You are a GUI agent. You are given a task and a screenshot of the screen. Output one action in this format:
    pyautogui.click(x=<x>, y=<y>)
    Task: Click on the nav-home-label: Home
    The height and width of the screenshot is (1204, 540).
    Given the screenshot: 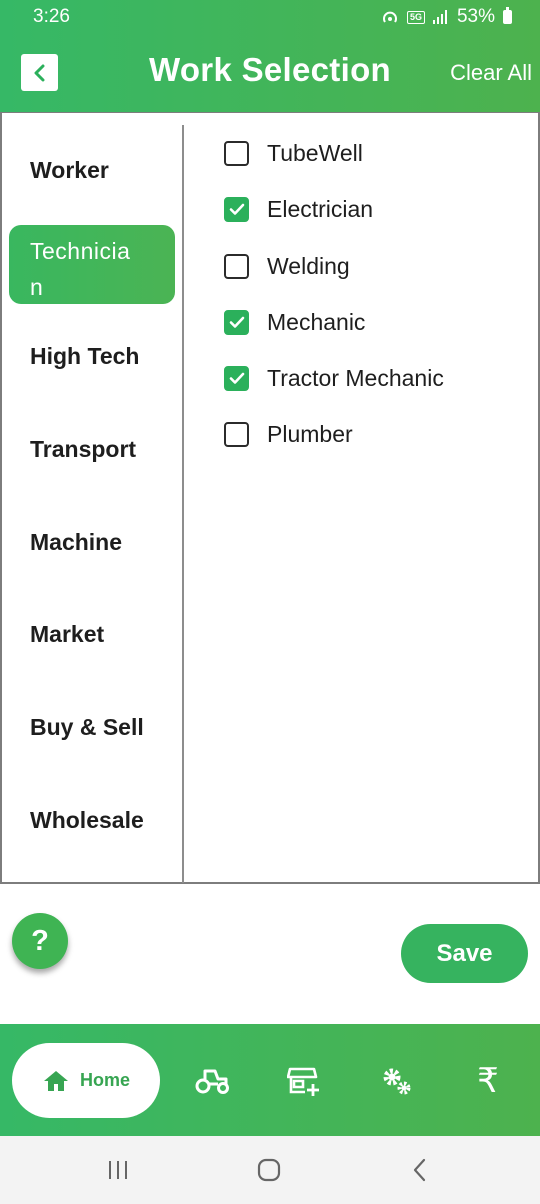 What is the action you would take?
    pyautogui.click(x=104, y=1080)
    